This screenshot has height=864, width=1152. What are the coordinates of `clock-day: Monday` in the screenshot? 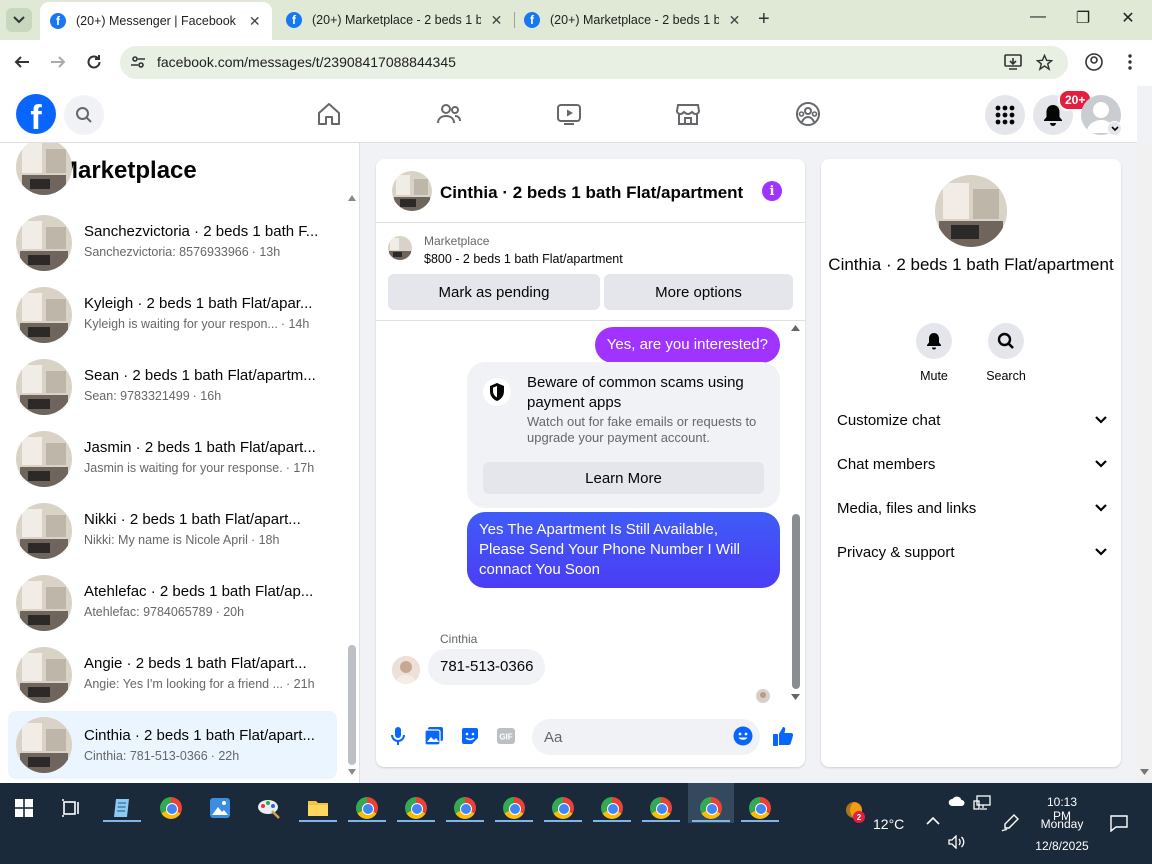 It's located at (1062, 824).